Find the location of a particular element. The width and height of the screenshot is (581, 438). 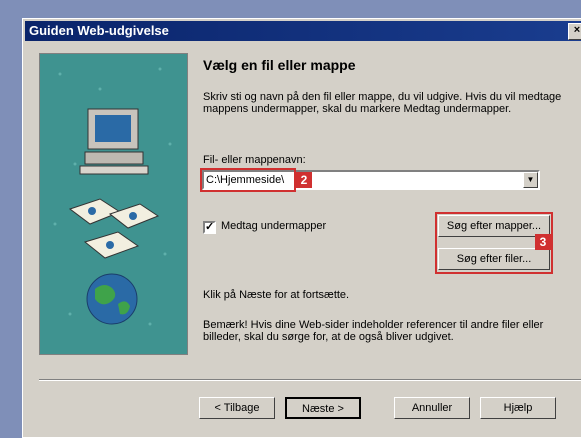

help-button: Hjælp is located at coordinates (518, 408).